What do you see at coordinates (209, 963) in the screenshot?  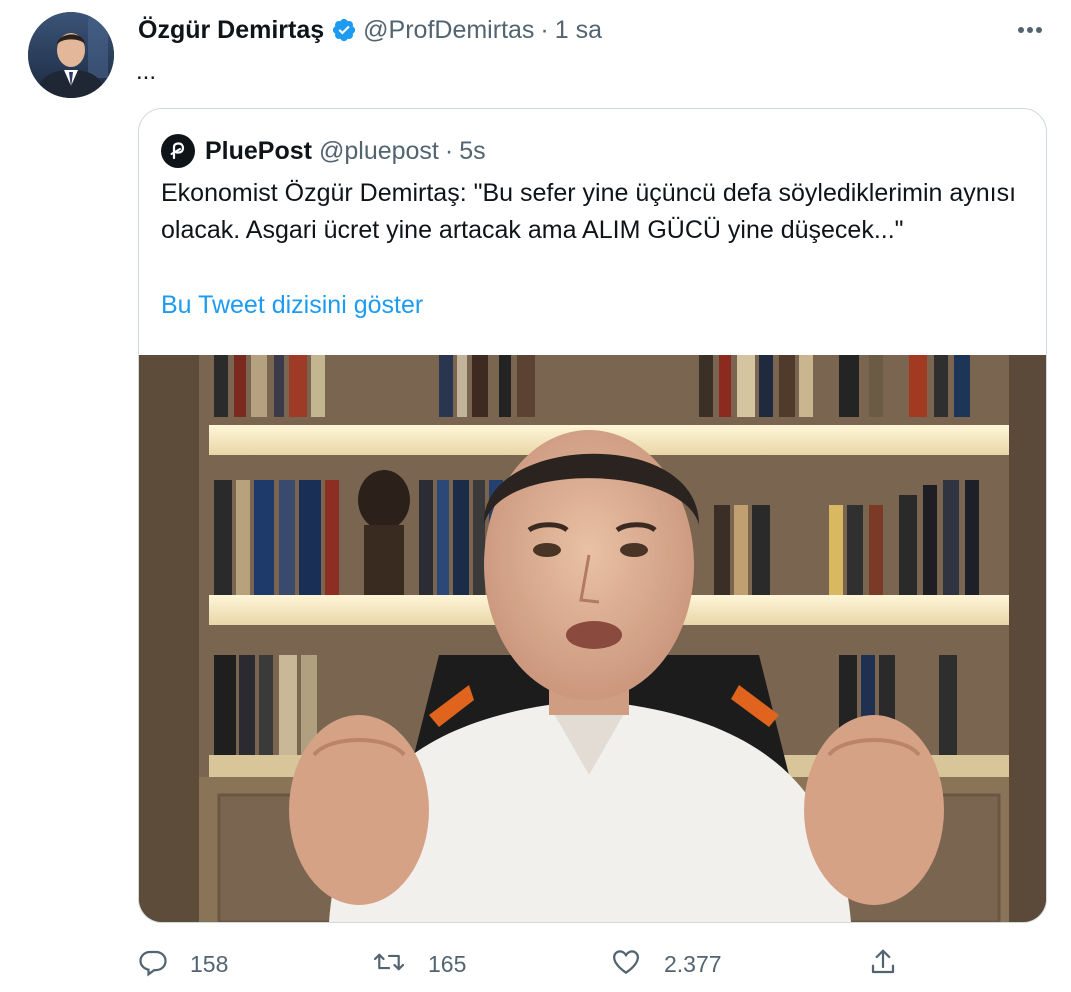 I see `reply-count: 158` at bounding box center [209, 963].